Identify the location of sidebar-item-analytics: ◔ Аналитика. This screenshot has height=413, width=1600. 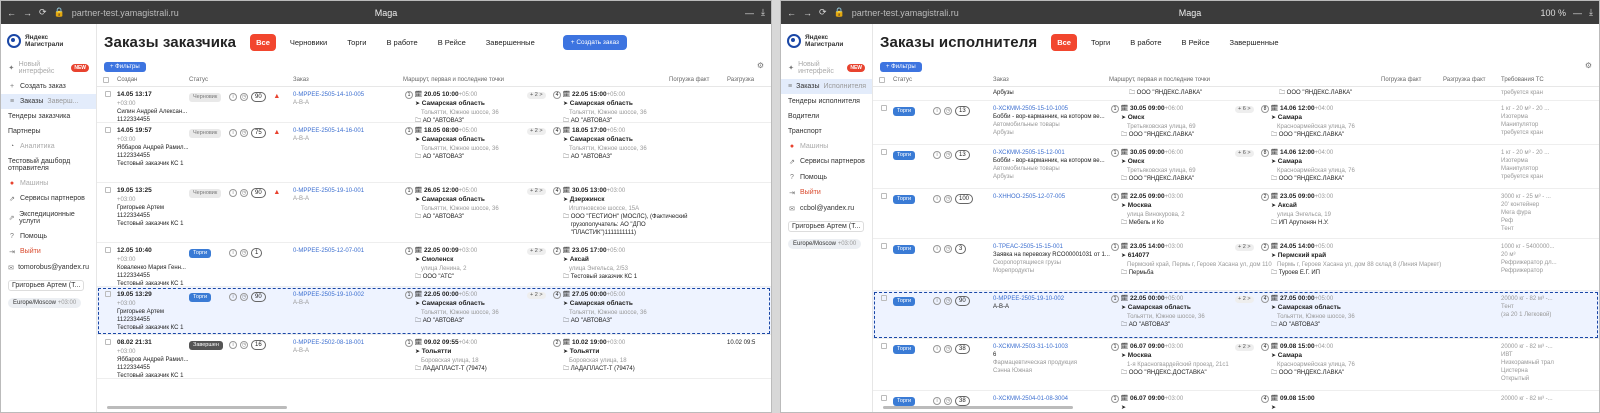
(48, 146).